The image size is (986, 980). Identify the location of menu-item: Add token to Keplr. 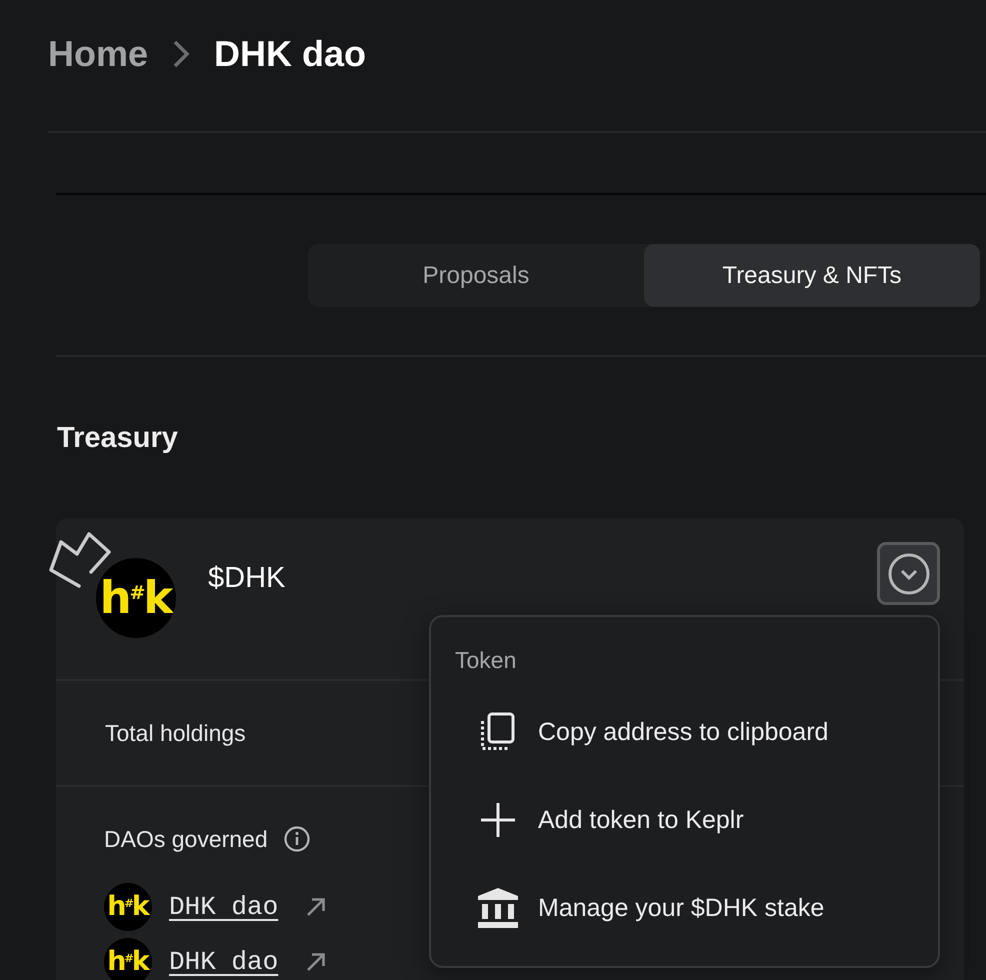
(684, 820).